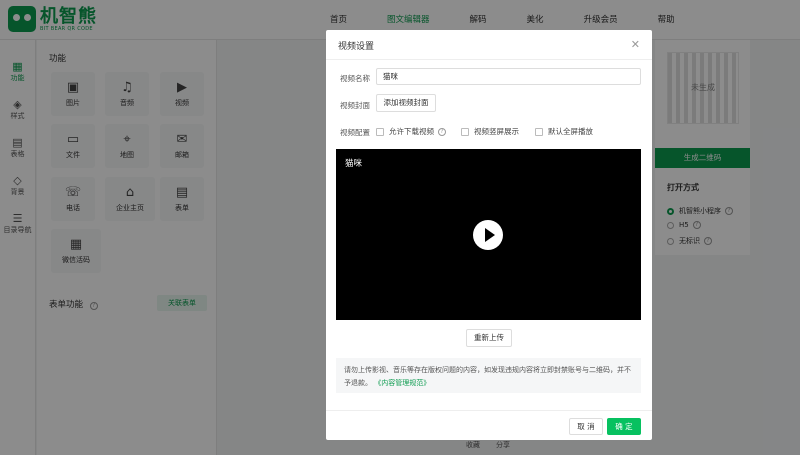  I want to click on portrait-display-option: 视频竖屏展示, so click(490, 131).